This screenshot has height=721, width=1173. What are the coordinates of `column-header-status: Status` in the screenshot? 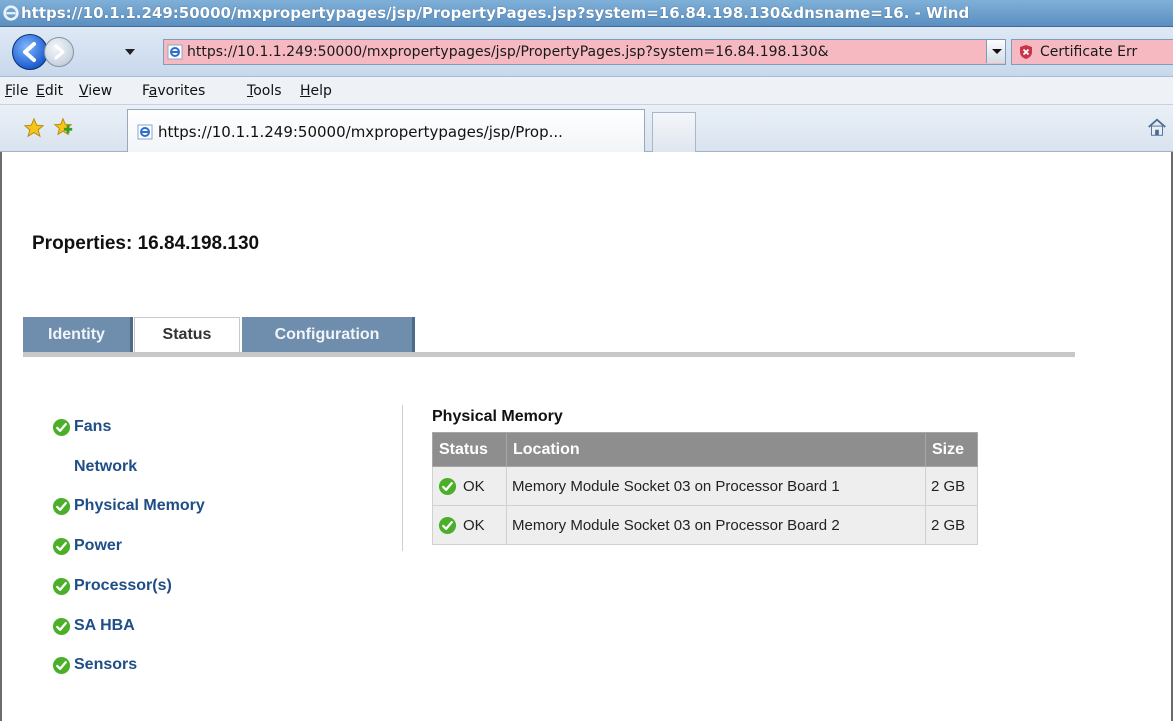 It's located at (469, 449).